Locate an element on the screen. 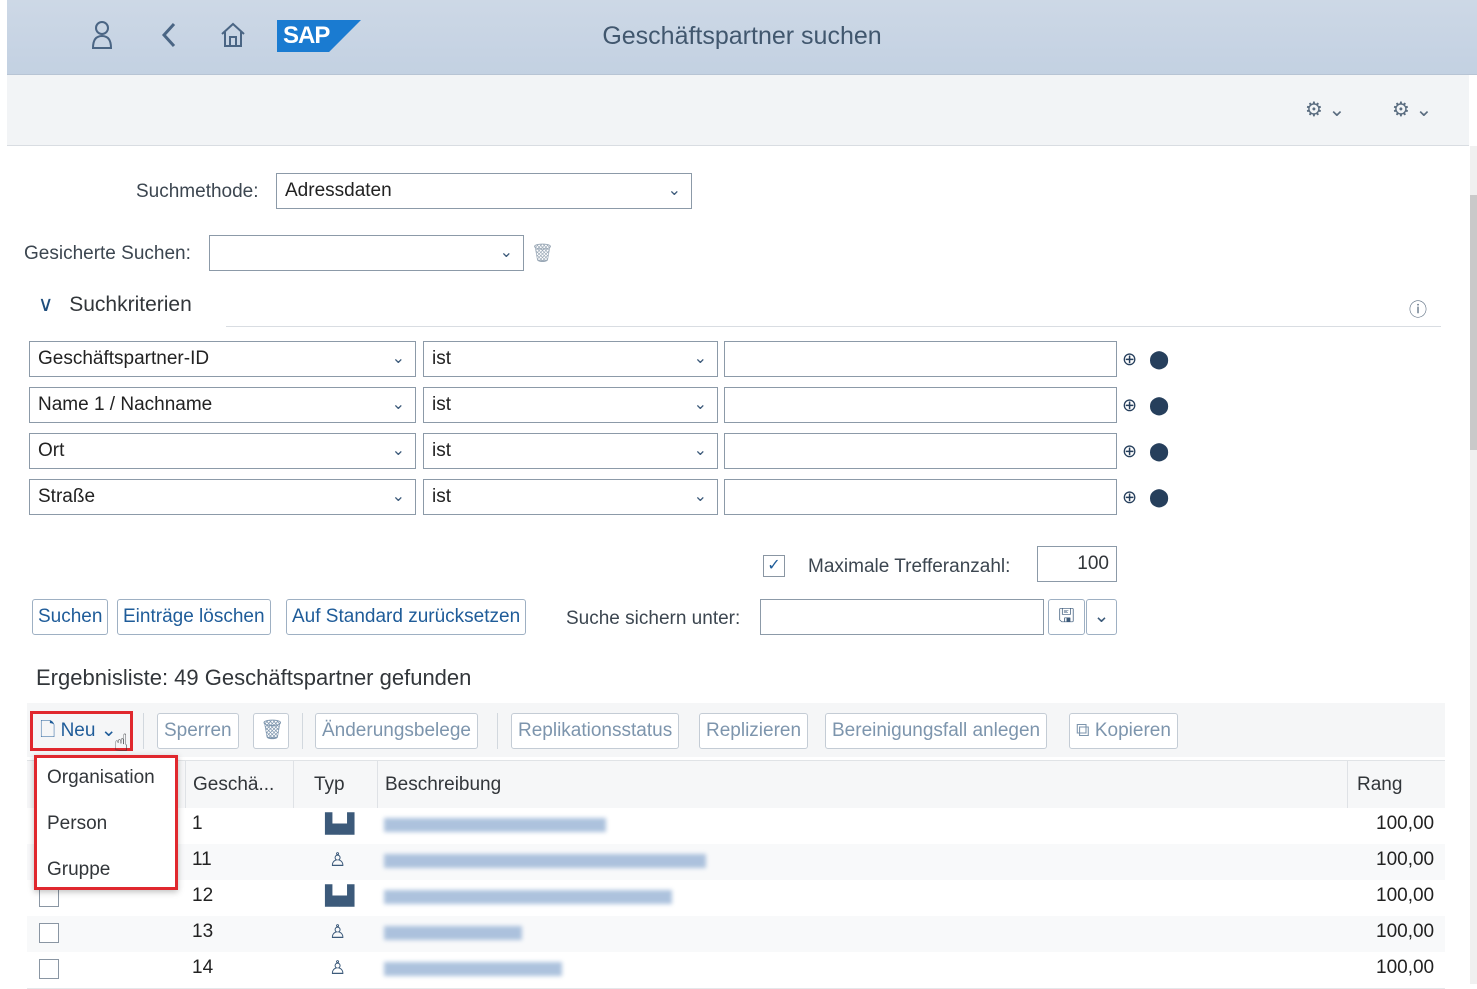  max-hits-checkbox: ✓ is located at coordinates (774, 566).